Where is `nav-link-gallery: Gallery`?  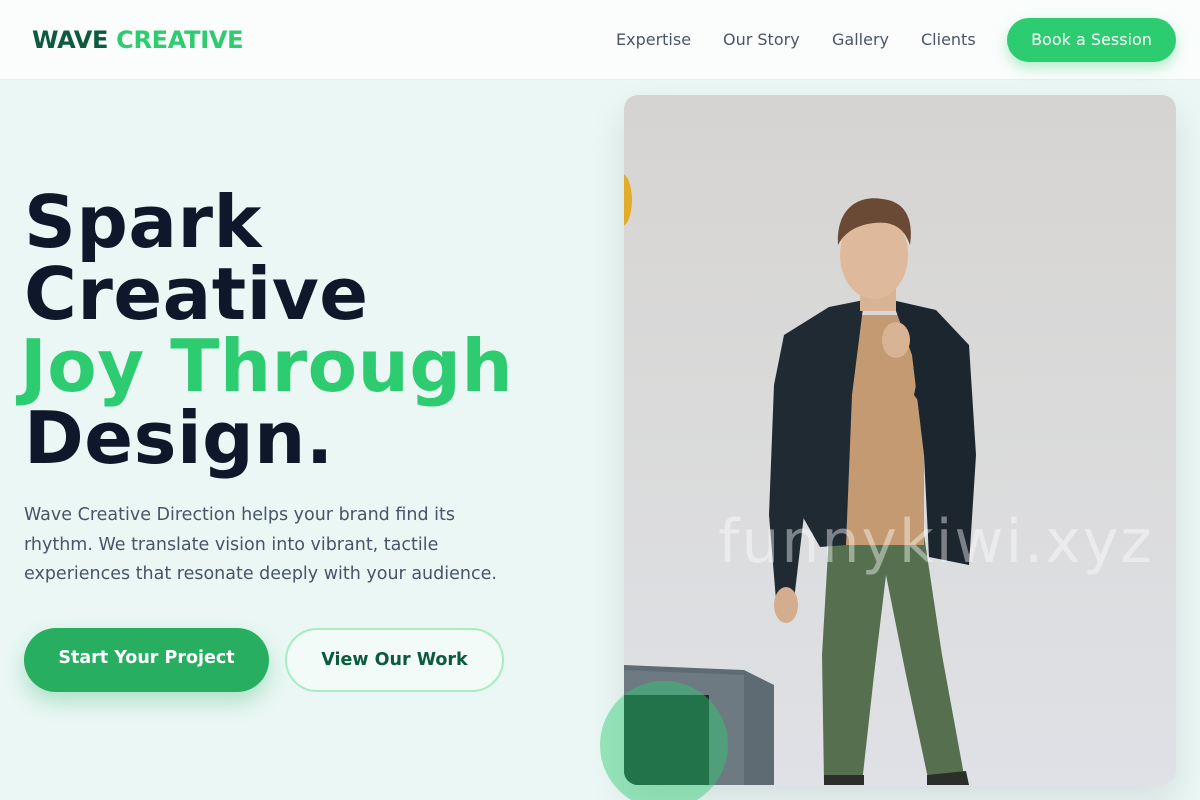 nav-link-gallery: Gallery is located at coordinates (860, 40).